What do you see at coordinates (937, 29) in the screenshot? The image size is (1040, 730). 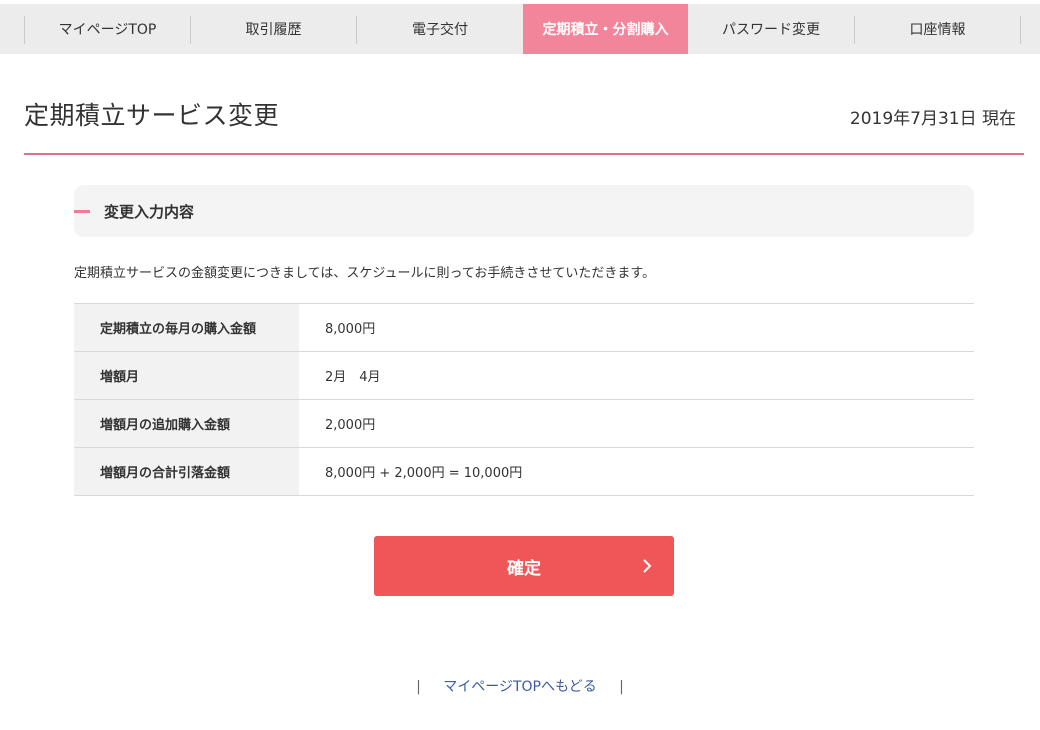 I see `tab-account-info: 口座情報` at bounding box center [937, 29].